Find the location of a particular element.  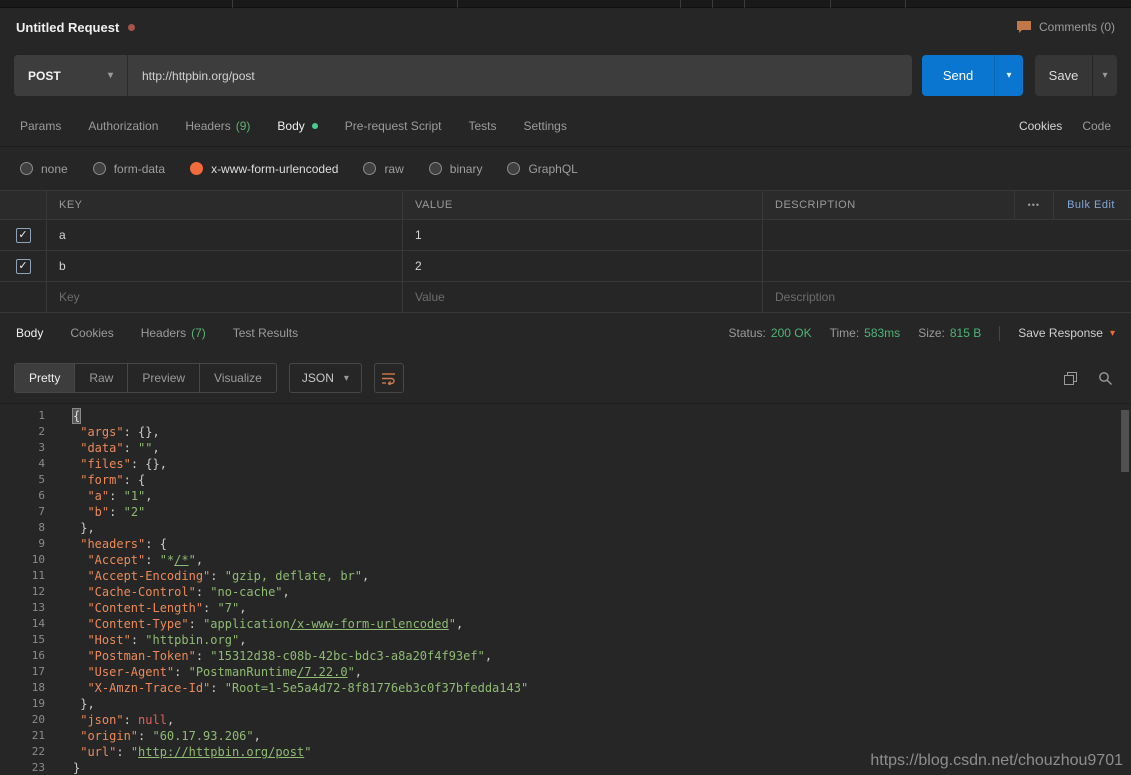

response-format-select: JSON ▾ is located at coordinates (325, 378).